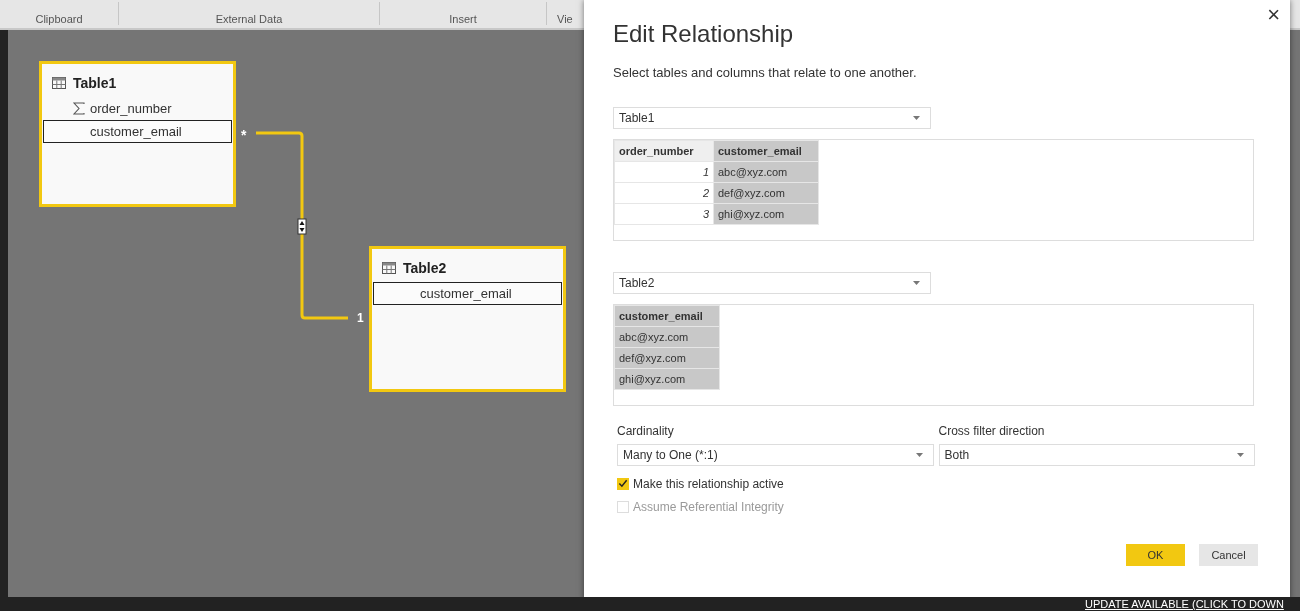  Describe the element at coordinates (664, 172) in the screenshot. I see `table-cell: 1` at that location.